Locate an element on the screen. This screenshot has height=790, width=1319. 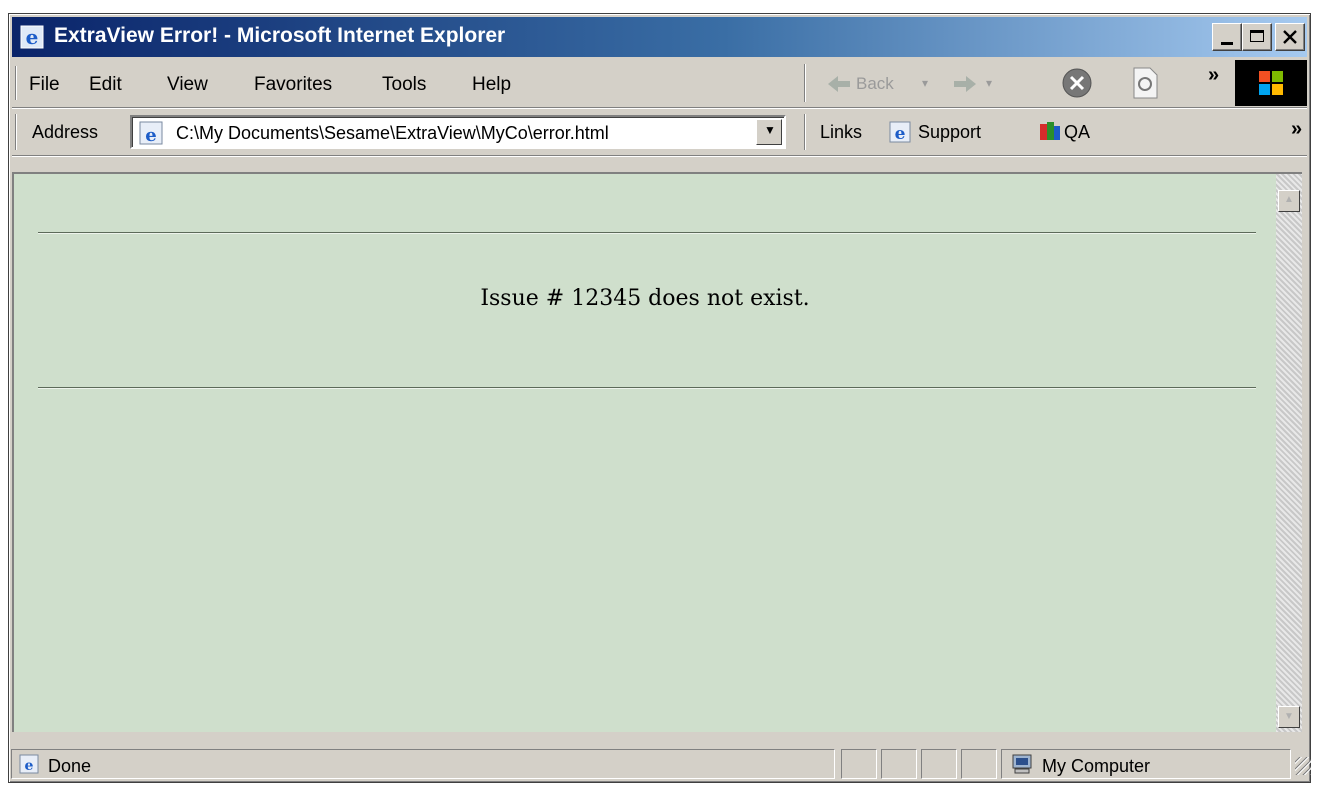
status-pane-zone: My Computer is located at coordinates (1146, 764).